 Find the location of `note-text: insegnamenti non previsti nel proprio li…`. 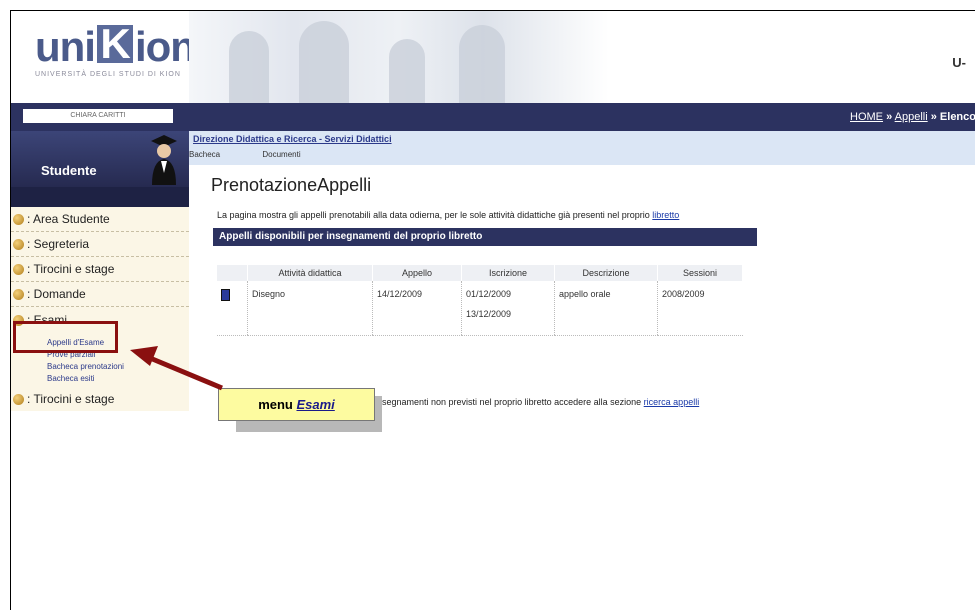

note-text: insegnamenti non previsti nel proprio li… is located at coordinates (537, 402).